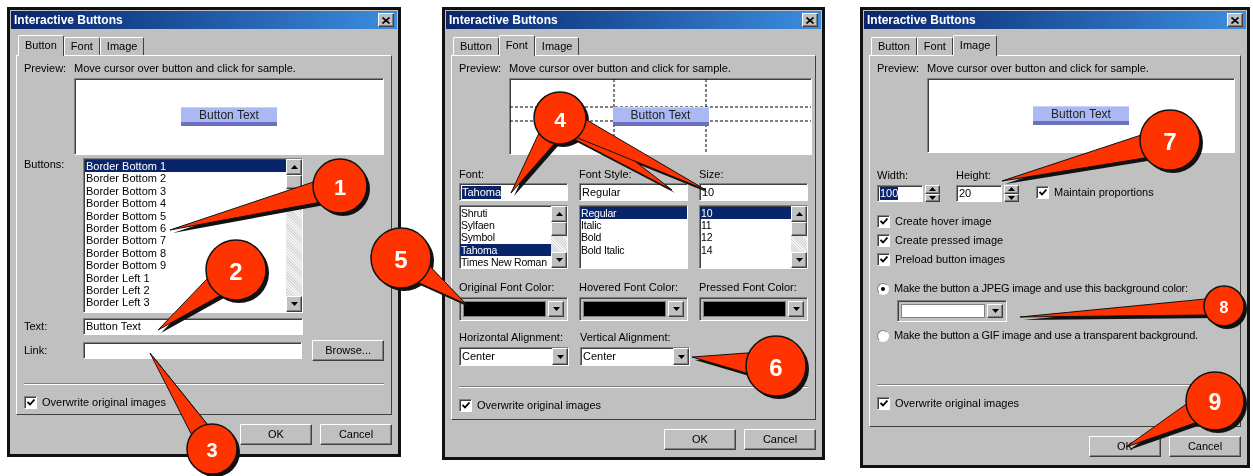  Describe the element at coordinates (957, 403) in the screenshot. I see `checkbox-label: Overwrite original images` at that location.